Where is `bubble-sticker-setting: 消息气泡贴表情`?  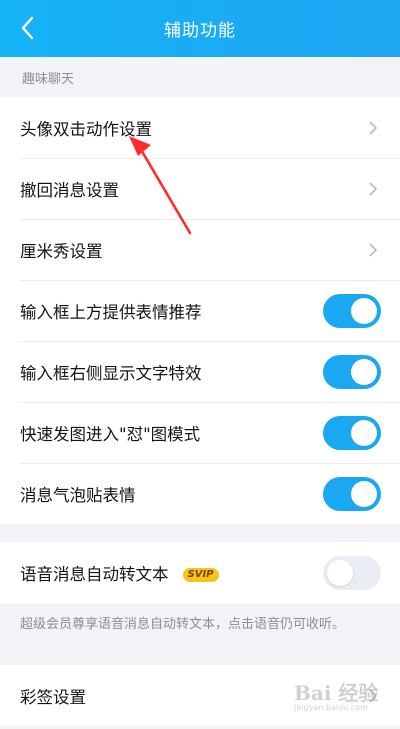 bubble-sticker-setting: 消息气泡贴表情 is located at coordinates (200, 493).